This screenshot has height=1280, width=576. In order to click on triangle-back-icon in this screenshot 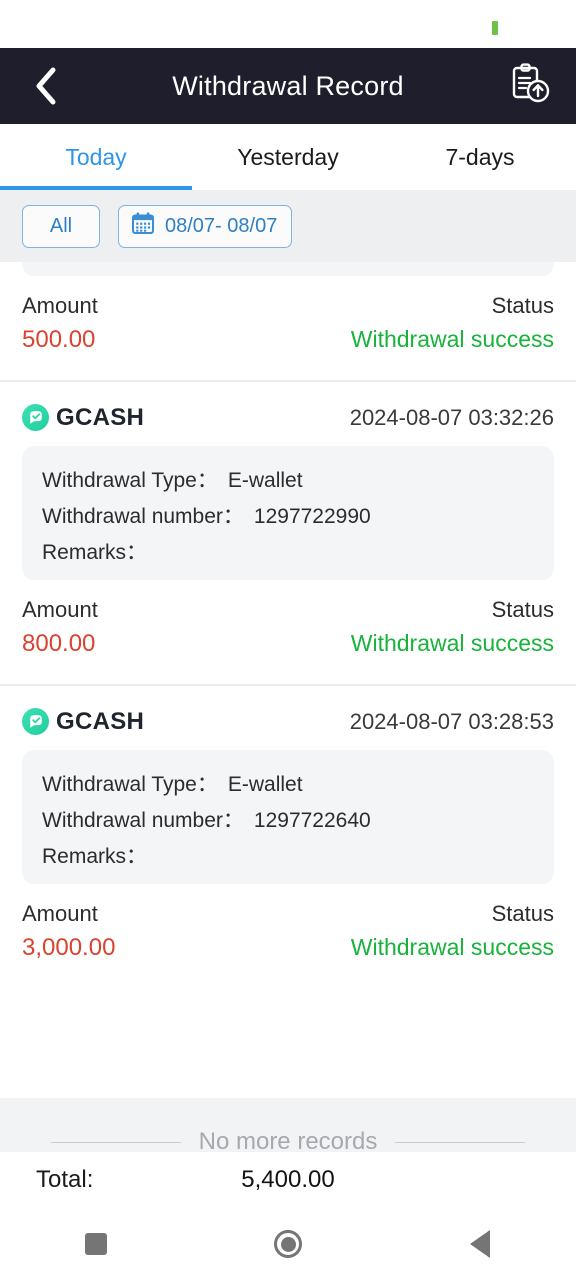, I will do `click(480, 1244)`.